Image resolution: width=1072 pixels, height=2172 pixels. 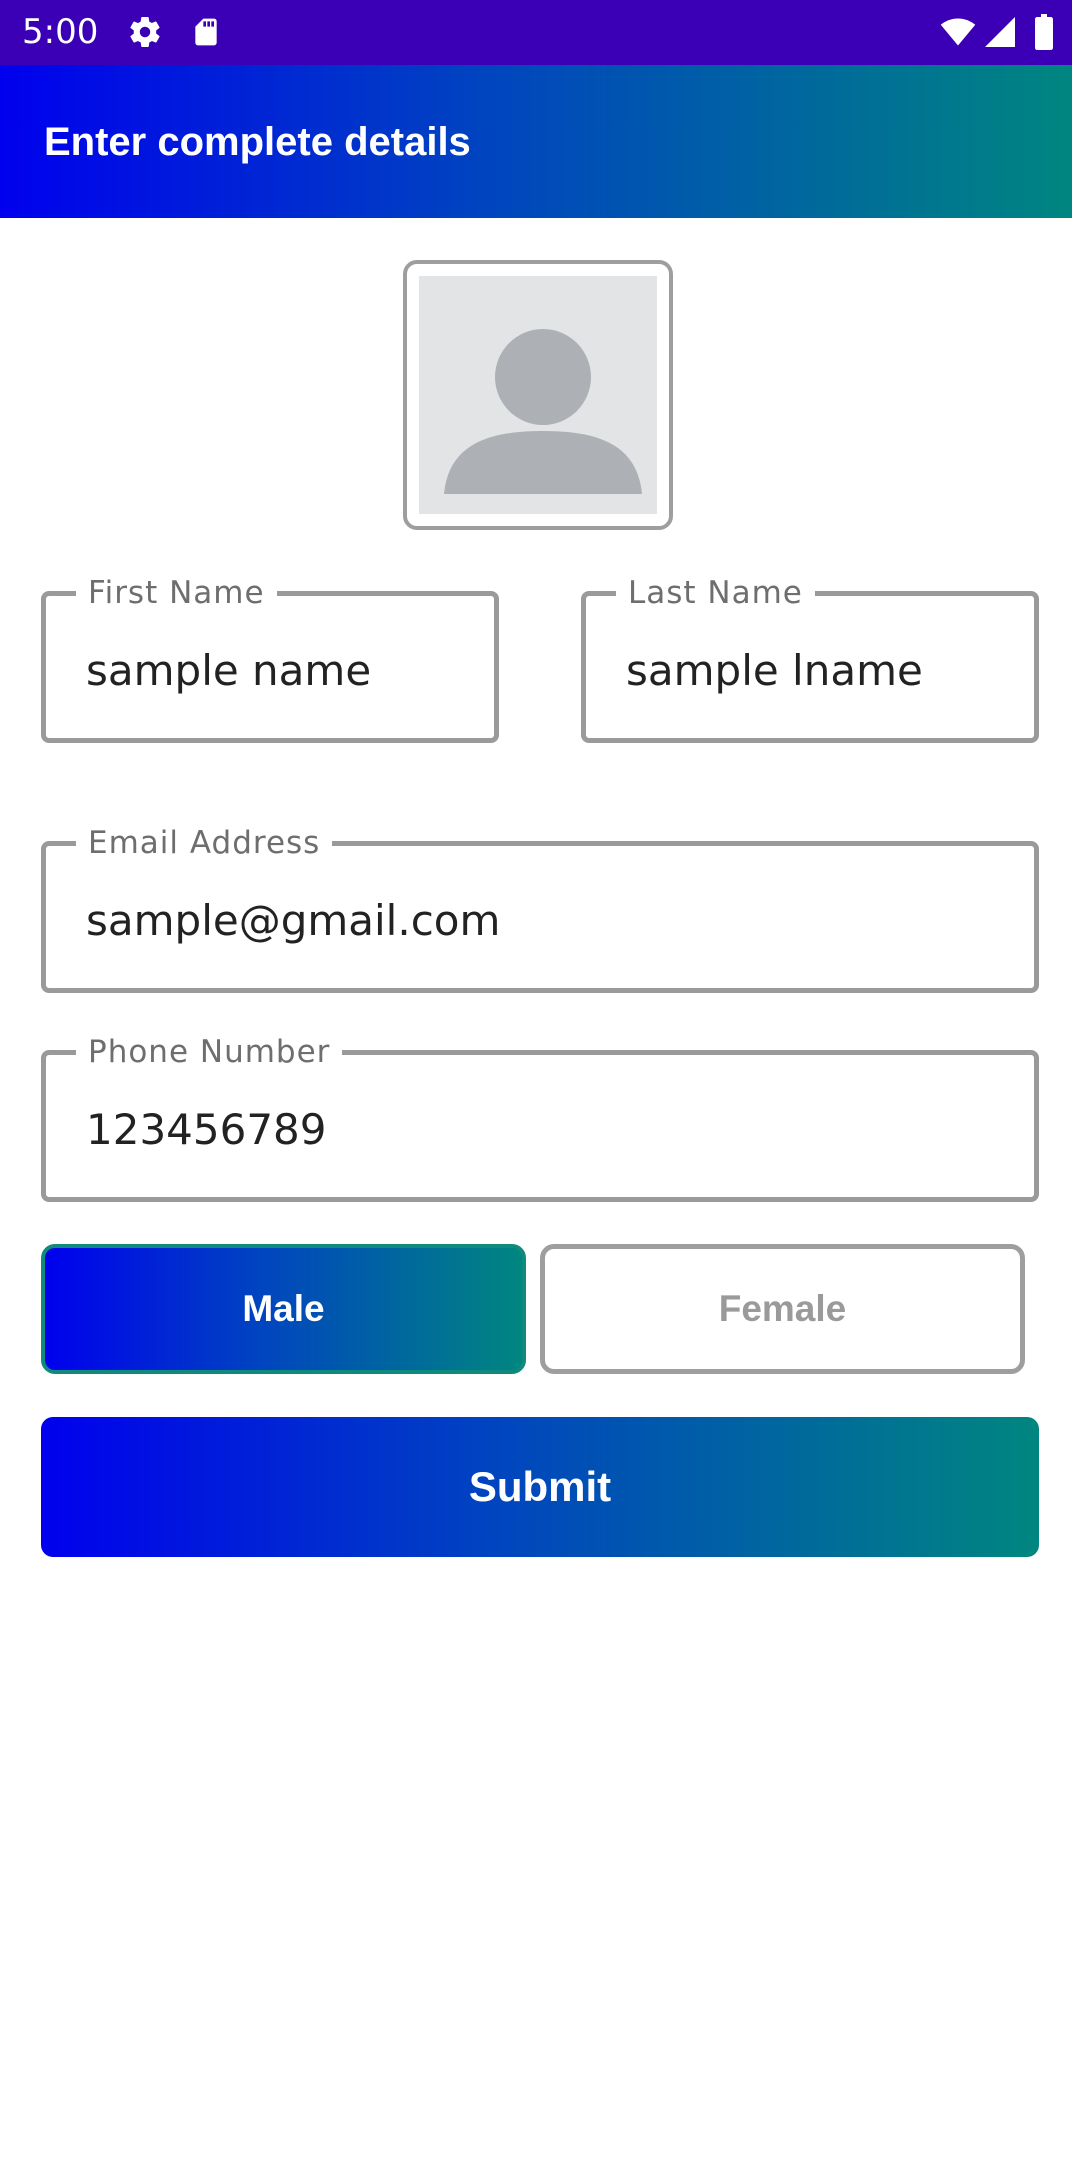 I want to click on app-bar: Enter complete details, so click(x=536, y=141).